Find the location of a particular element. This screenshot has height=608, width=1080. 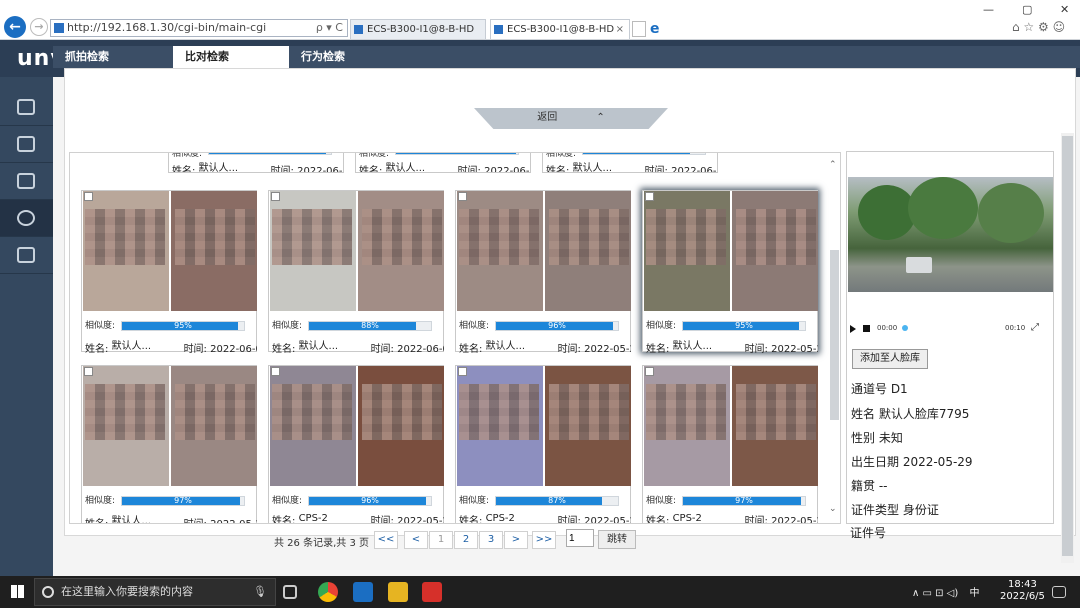

sidebar-item-analytics is located at coordinates (26, 218).